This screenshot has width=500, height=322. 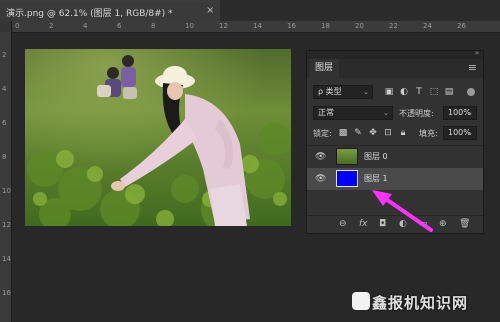 I want to click on new-layer-icon: ⊕, so click(x=443, y=224).